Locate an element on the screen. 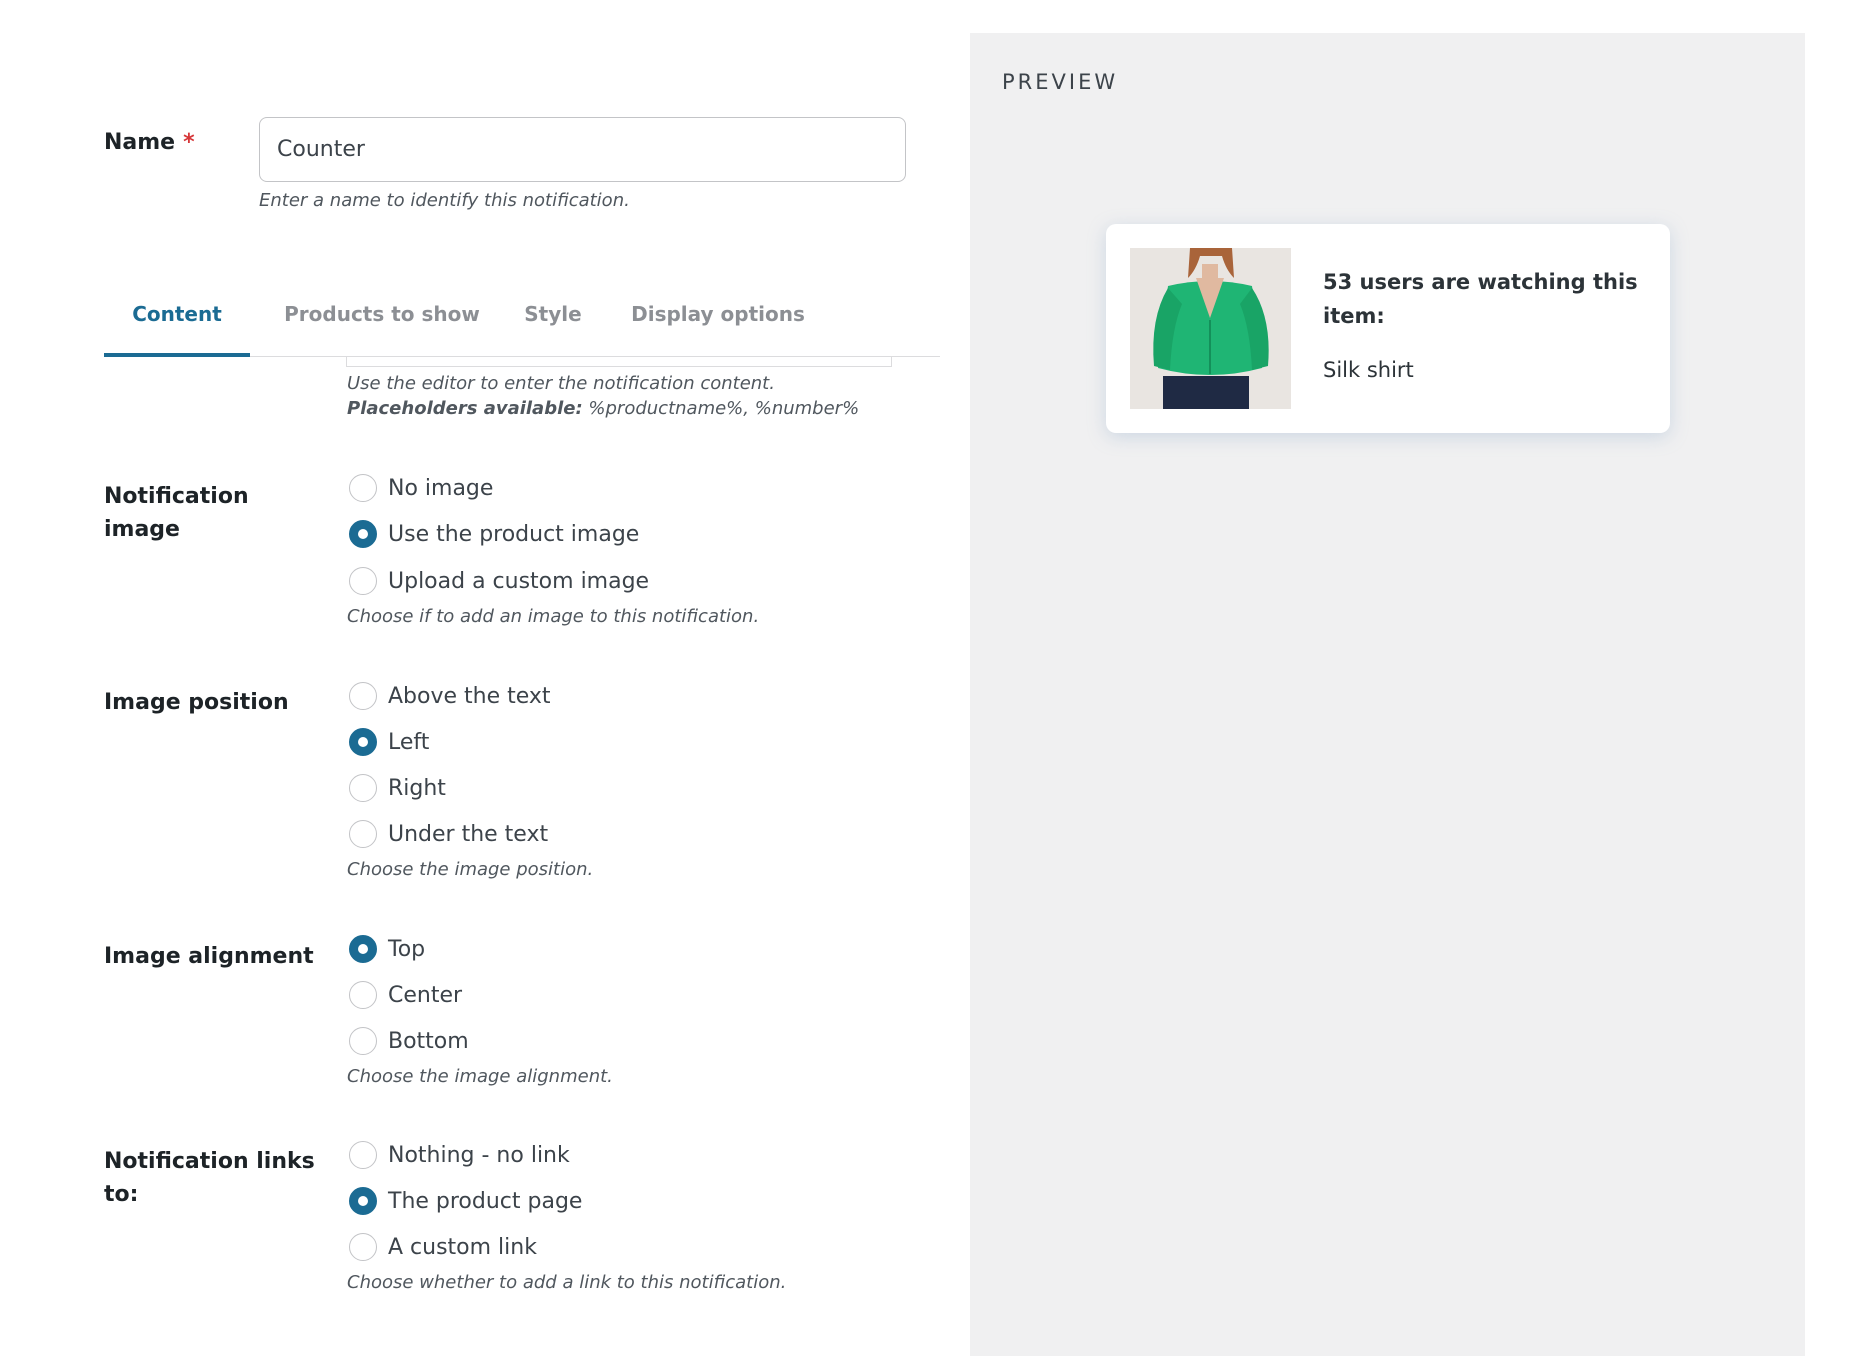 The image size is (1860, 1356). radio-bottom: Bottom is located at coordinates (409, 1041).